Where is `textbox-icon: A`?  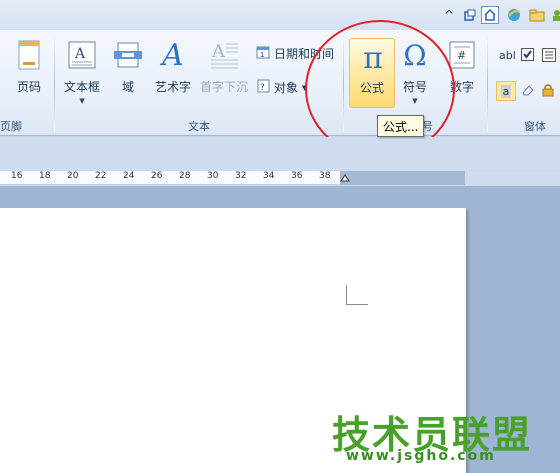 textbox-icon: A is located at coordinates (82, 55).